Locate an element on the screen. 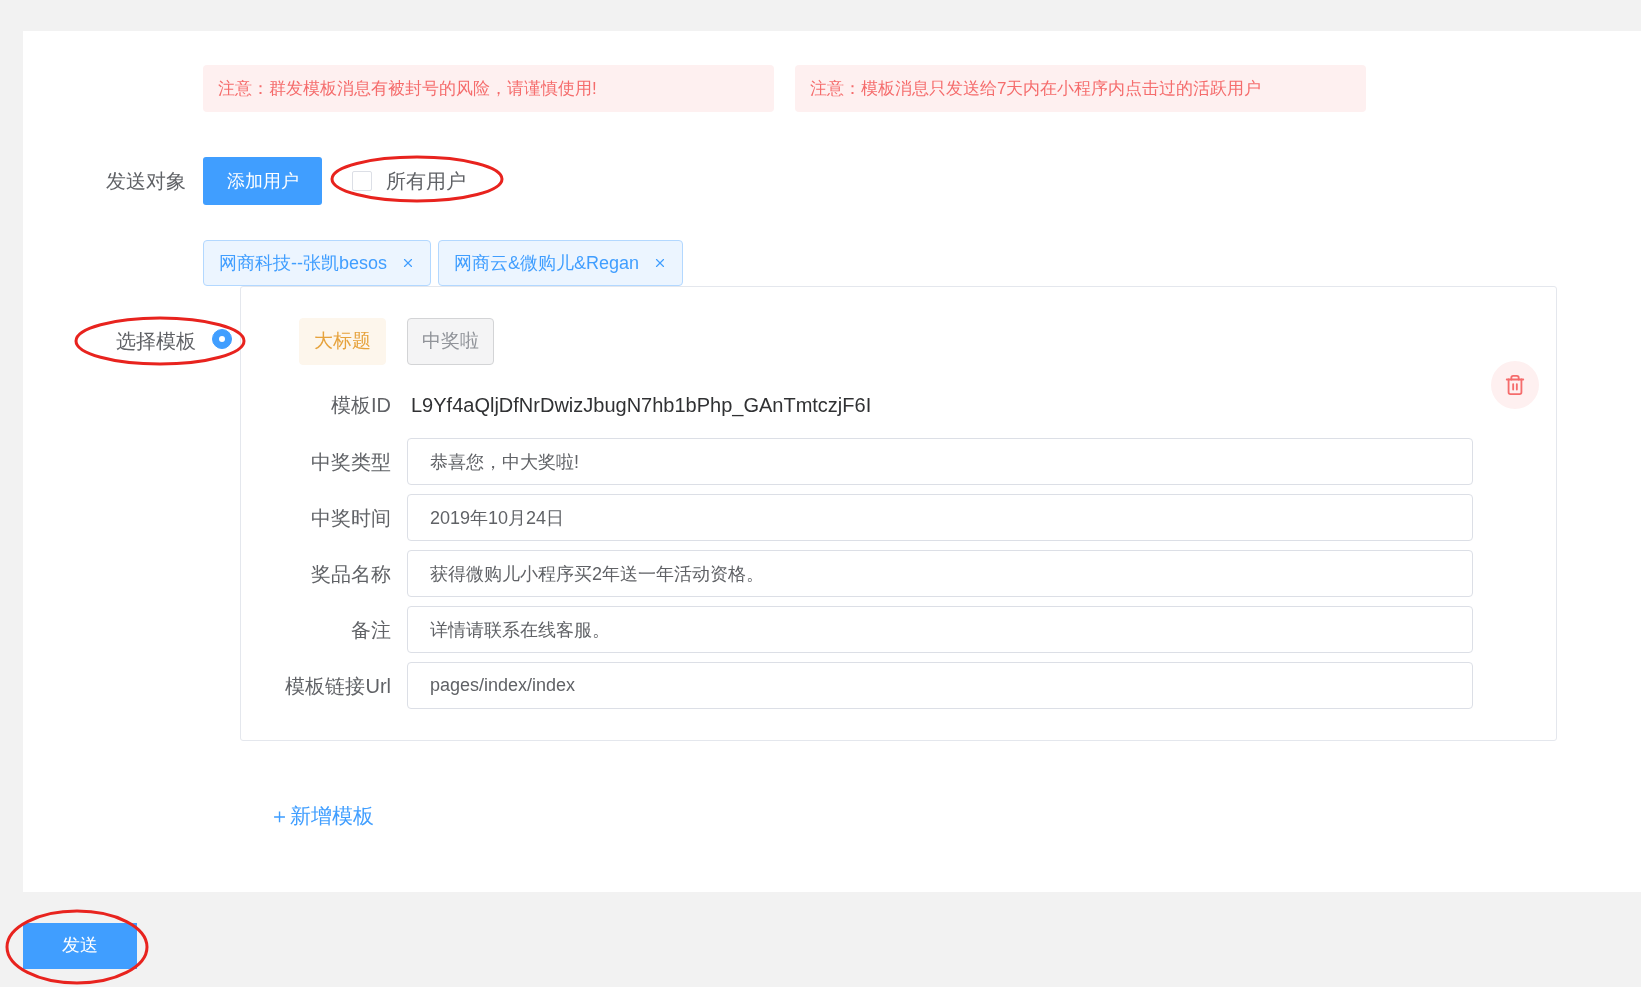  field-label: 模板链接Url is located at coordinates (337, 686).